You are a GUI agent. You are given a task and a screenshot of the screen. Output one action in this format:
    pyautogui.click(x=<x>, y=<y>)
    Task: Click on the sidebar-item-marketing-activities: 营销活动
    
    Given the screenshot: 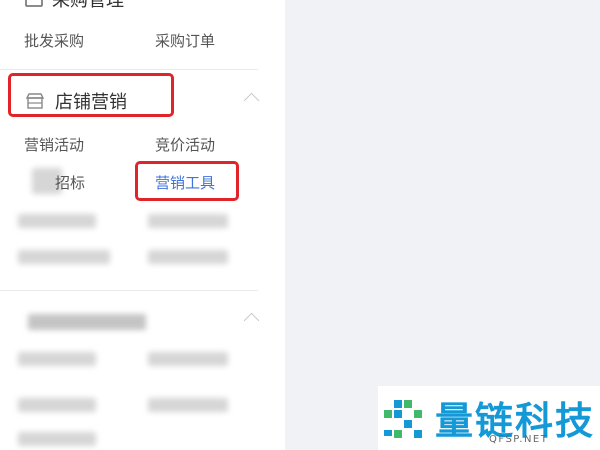 What is the action you would take?
    pyautogui.click(x=54, y=144)
    